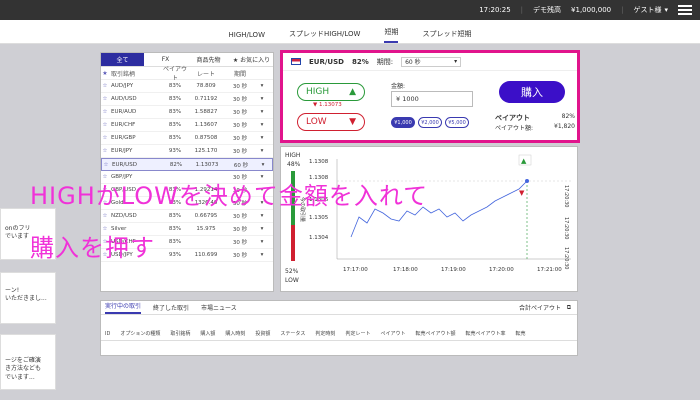  What do you see at coordinates (591, 10) in the screenshot?
I see `demo-balance-value: ¥1,000,000` at bounding box center [591, 10].